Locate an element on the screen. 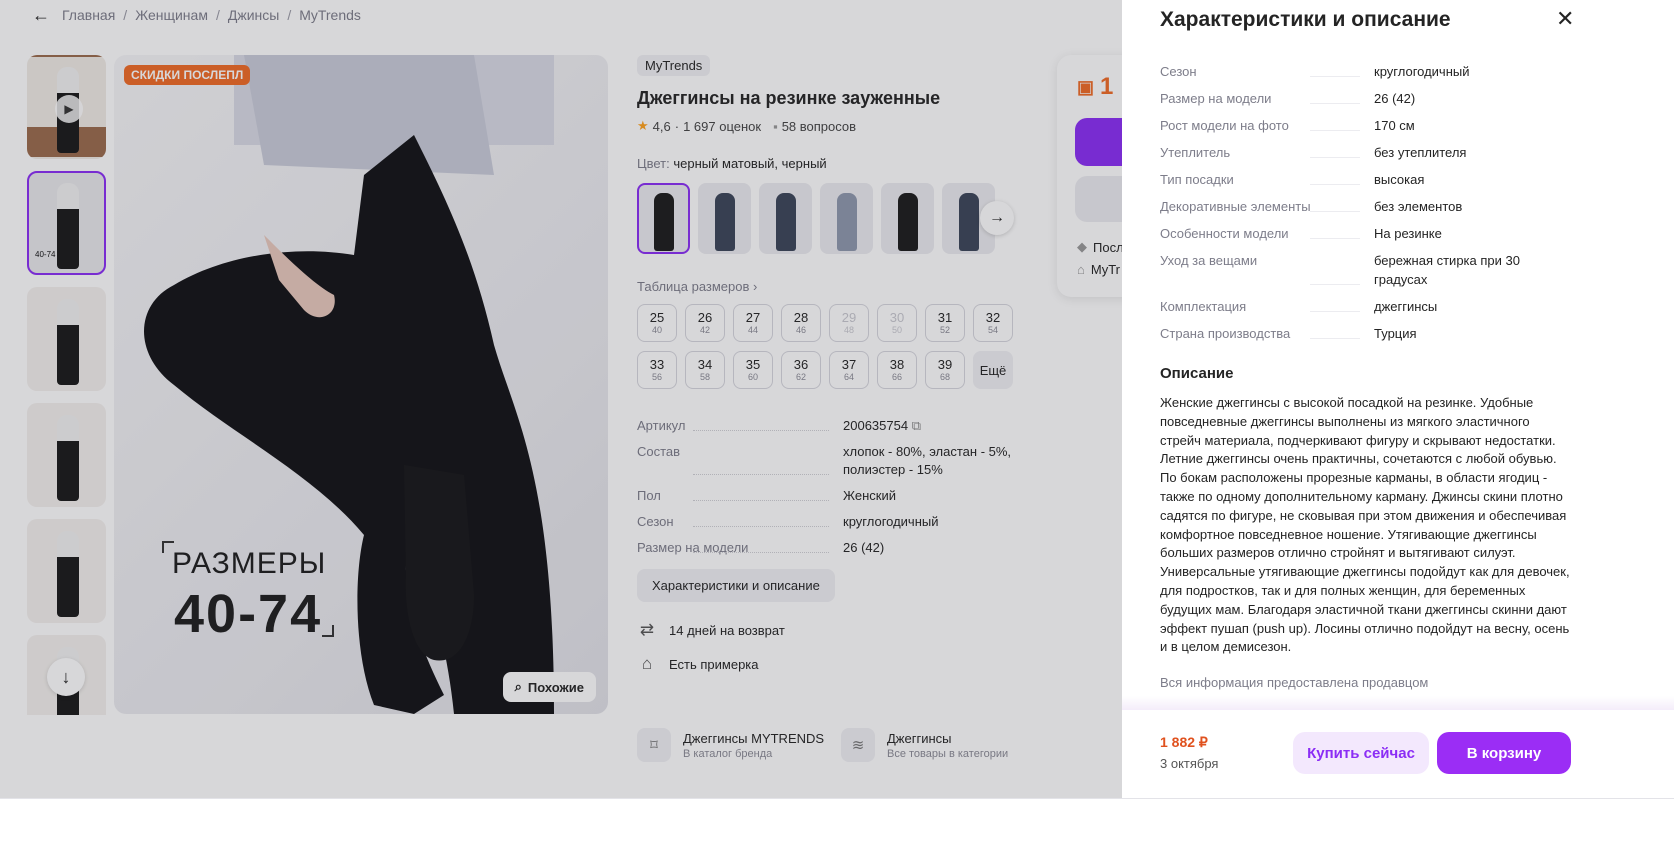 The height and width of the screenshot is (852, 1674). breadcrumb-item: Женщинам is located at coordinates (171, 15).